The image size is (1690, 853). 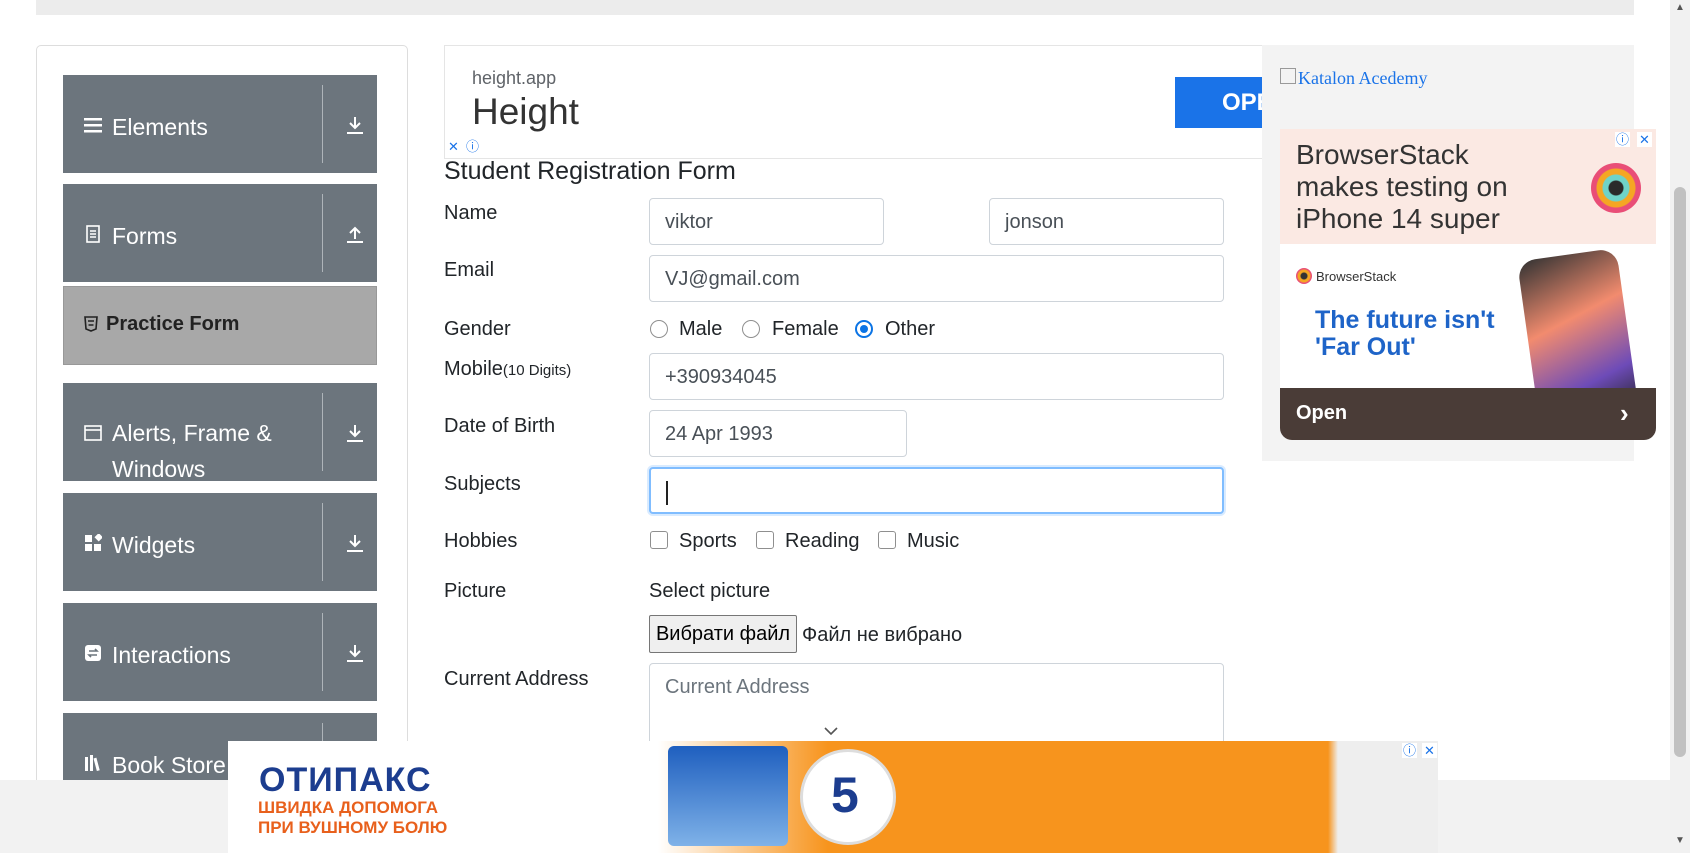 What do you see at coordinates (93, 125) in the screenshot?
I see `list-icon` at bounding box center [93, 125].